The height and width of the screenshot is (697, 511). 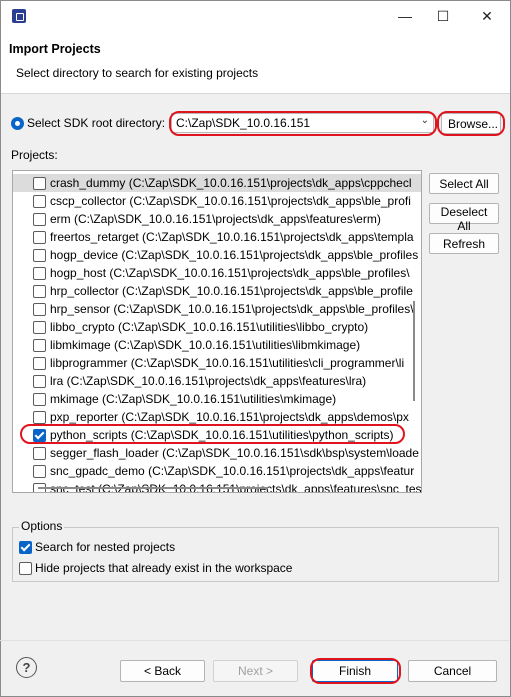 I want to click on finish-button: Finish, so click(x=355, y=671).